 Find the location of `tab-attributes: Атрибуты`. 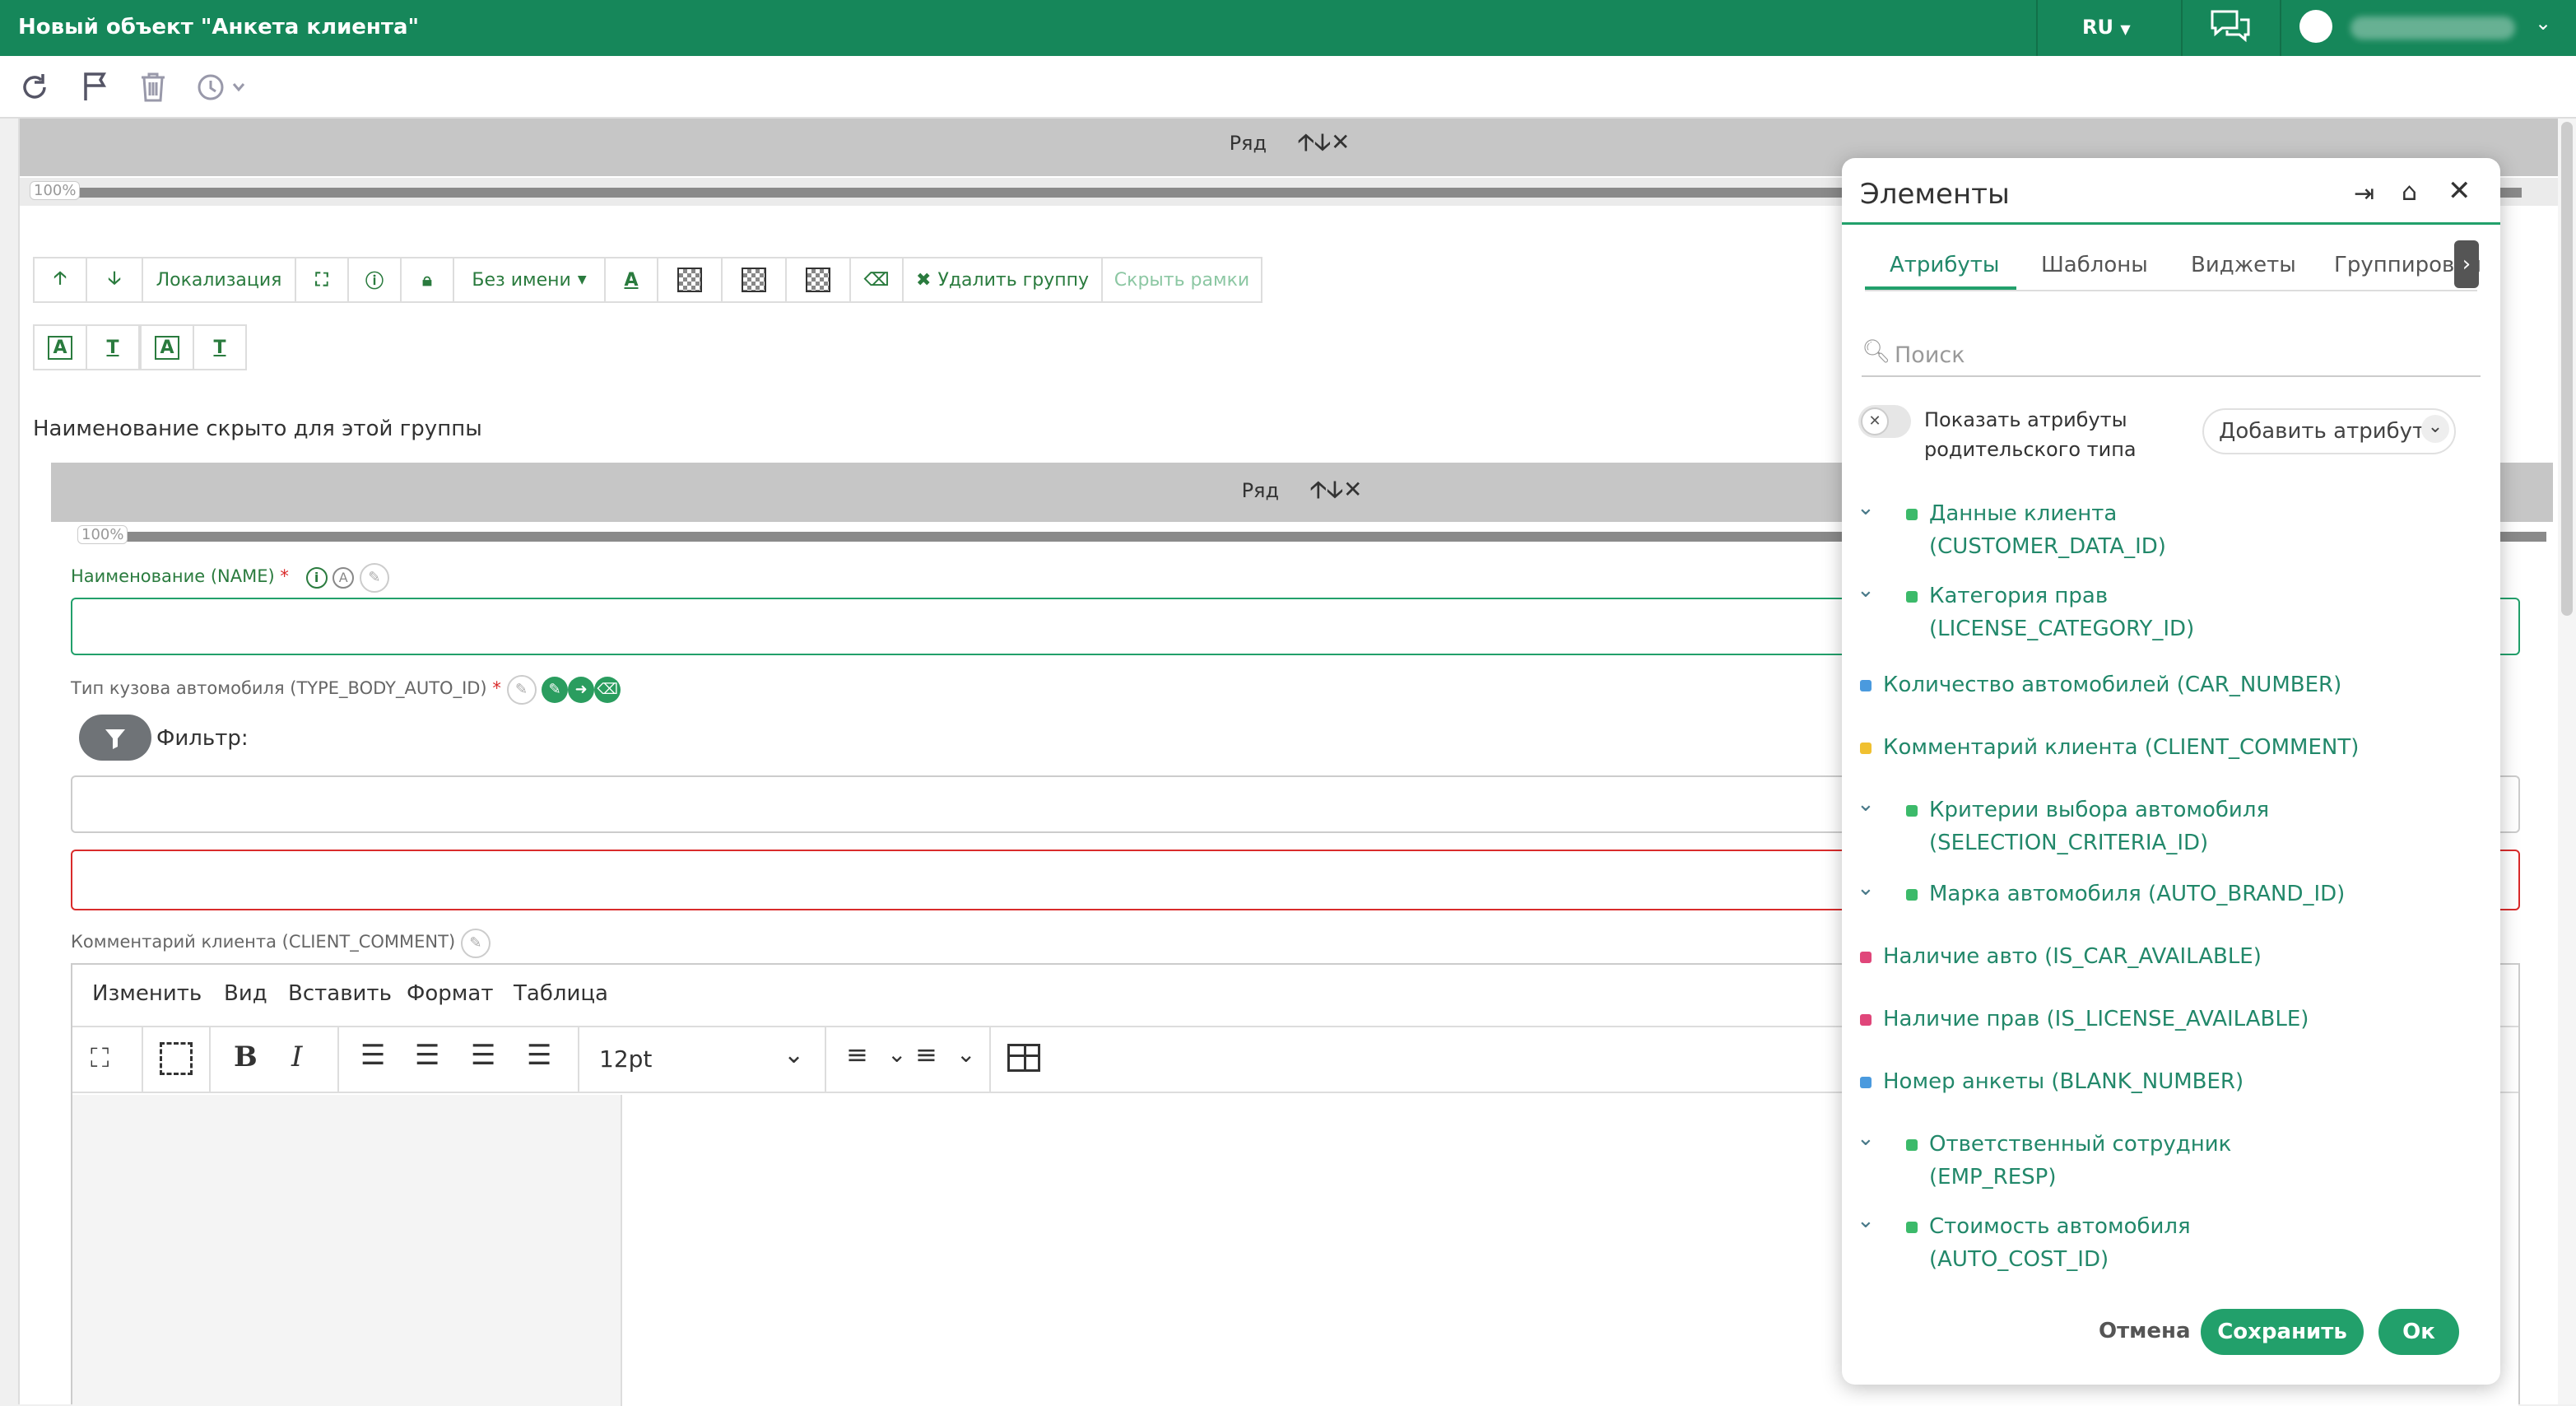

tab-attributes: Атрибуты is located at coordinates (1944, 265).